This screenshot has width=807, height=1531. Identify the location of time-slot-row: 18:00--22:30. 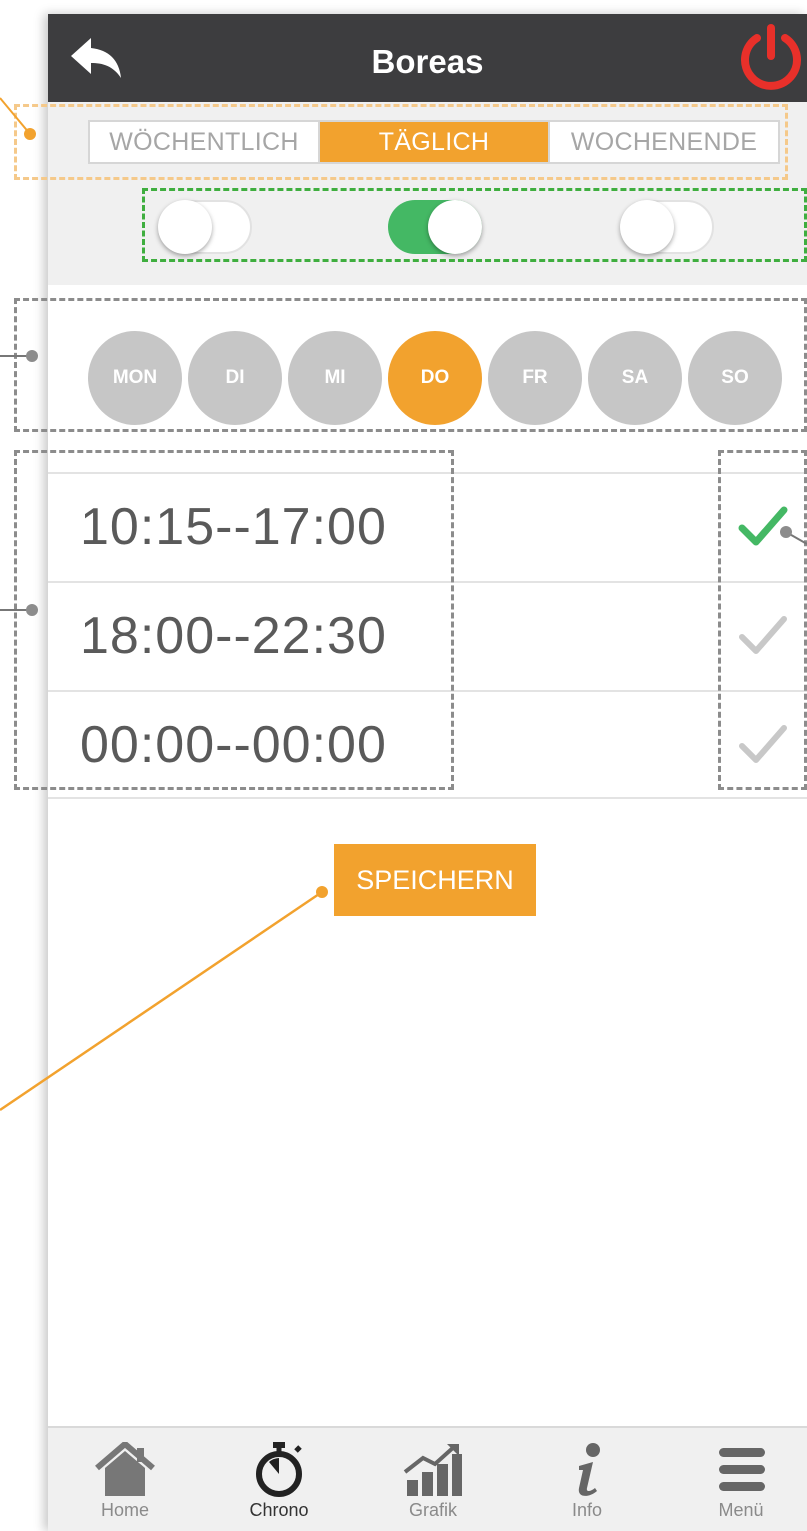
(427, 635).